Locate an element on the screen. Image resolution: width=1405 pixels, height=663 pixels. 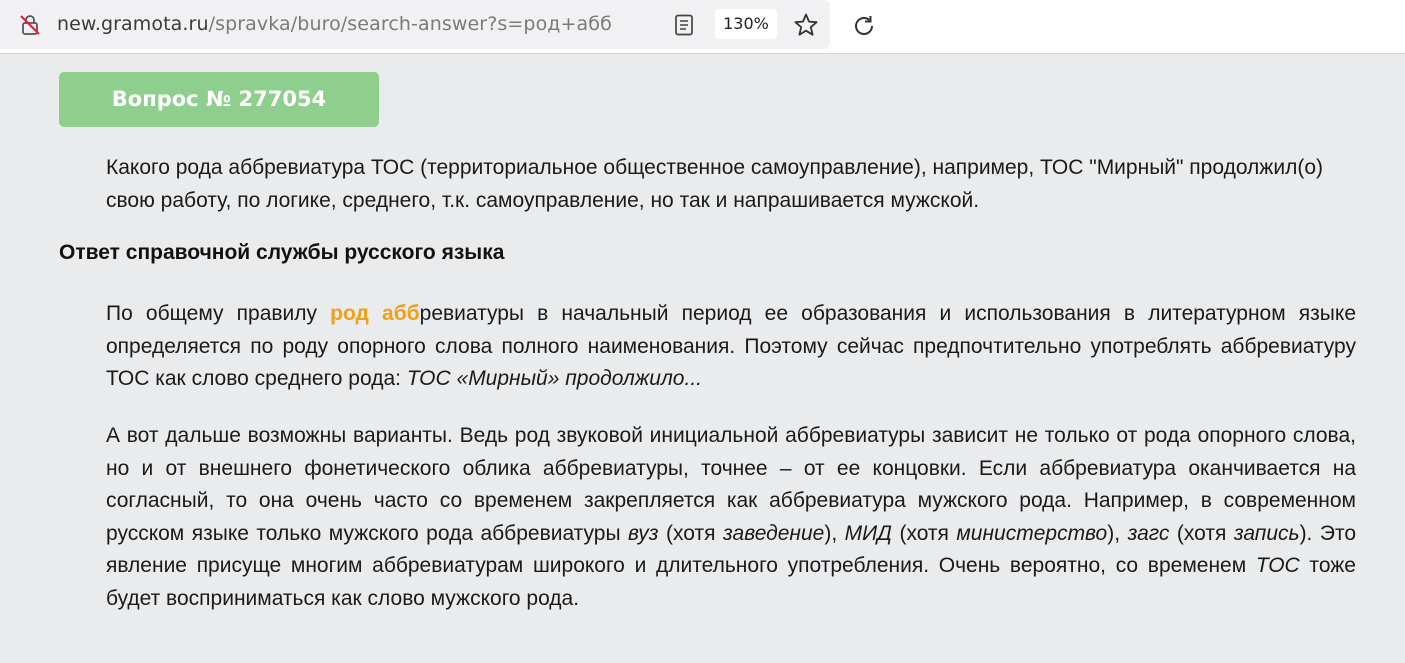
answer-text: По общему правилу is located at coordinates (218, 313).